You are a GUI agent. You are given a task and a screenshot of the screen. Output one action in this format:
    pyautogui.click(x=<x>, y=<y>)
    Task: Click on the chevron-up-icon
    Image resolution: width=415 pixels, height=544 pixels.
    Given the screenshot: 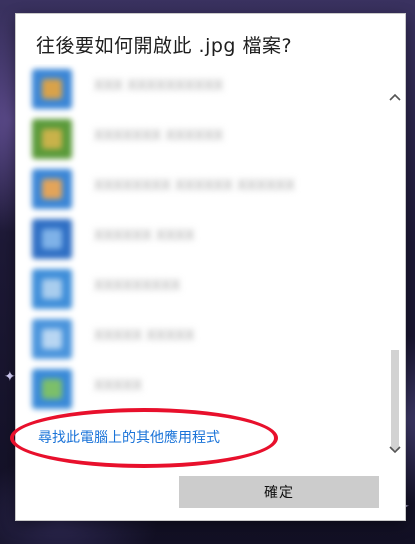 What is the action you would take?
    pyautogui.click(x=395, y=97)
    